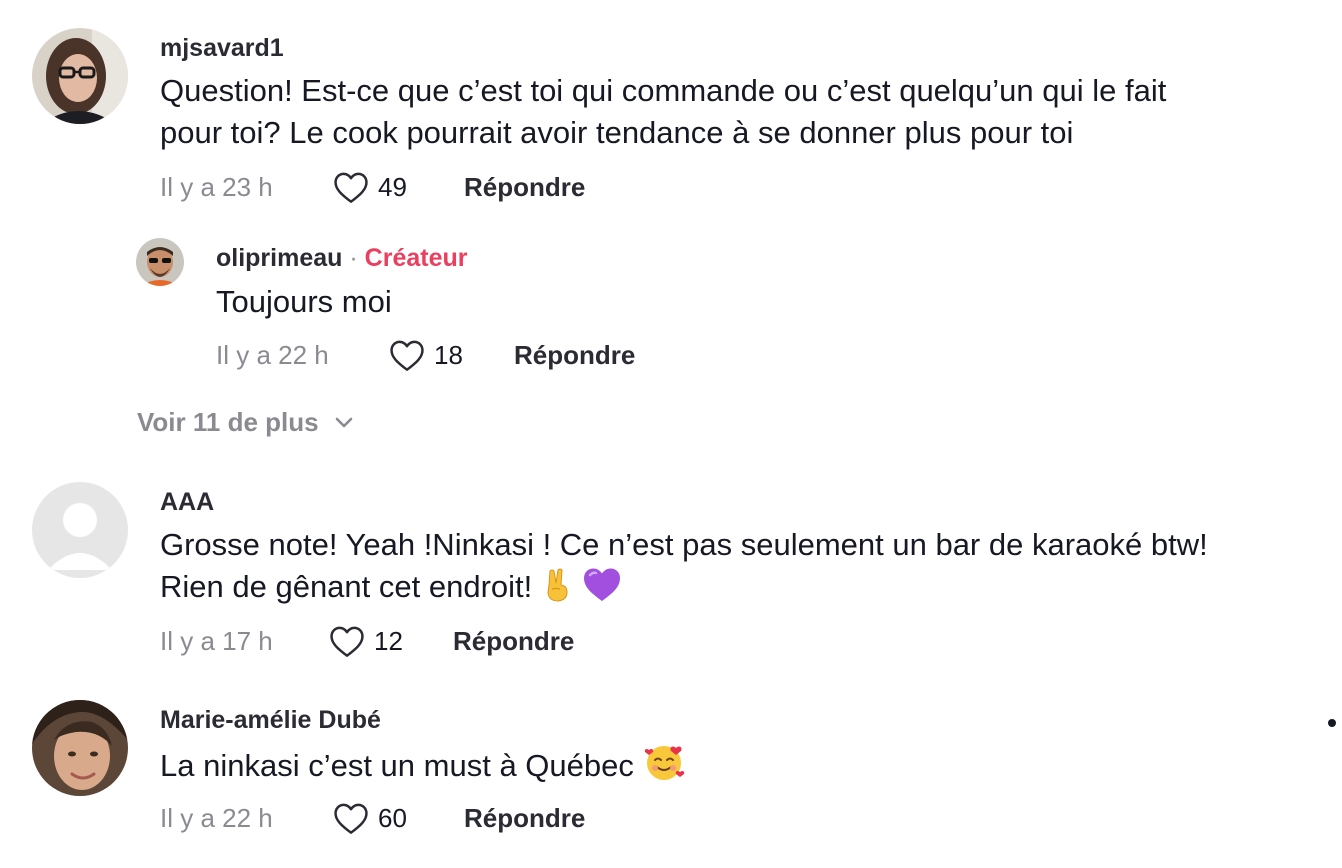 The image size is (1342, 868). What do you see at coordinates (664, 767) in the screenshot?
I see `smiling-face-with-hearts-icon` at bounding box center [664, 767].